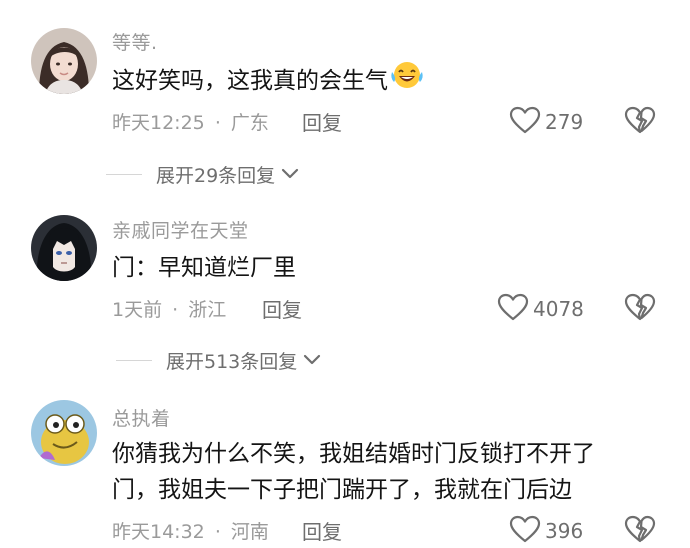  I want to click on comment-time: 昨天14:32, so click(158, 532).